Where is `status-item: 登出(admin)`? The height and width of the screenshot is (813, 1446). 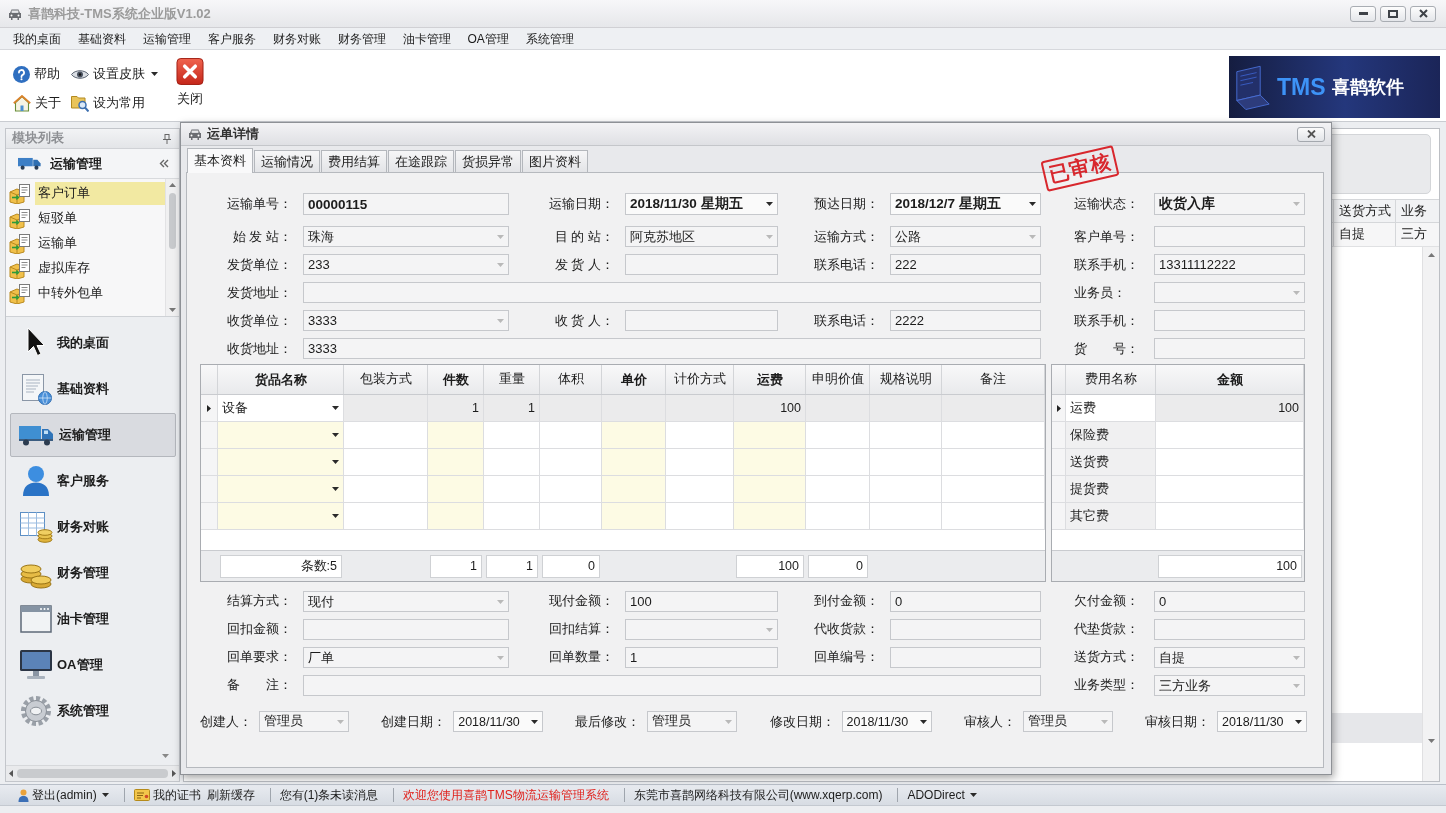
status-item: 登出(admin) is located at coordinates (63, 795).